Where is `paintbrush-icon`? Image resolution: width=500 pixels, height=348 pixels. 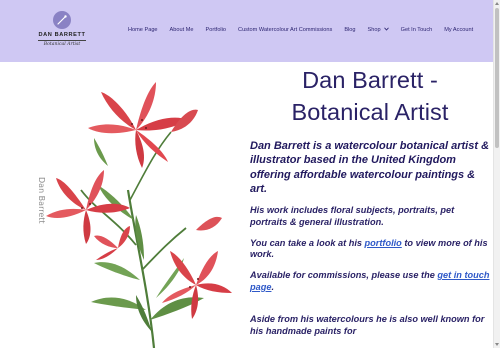
paintbrush-icon is located at coordinates (62, 20).